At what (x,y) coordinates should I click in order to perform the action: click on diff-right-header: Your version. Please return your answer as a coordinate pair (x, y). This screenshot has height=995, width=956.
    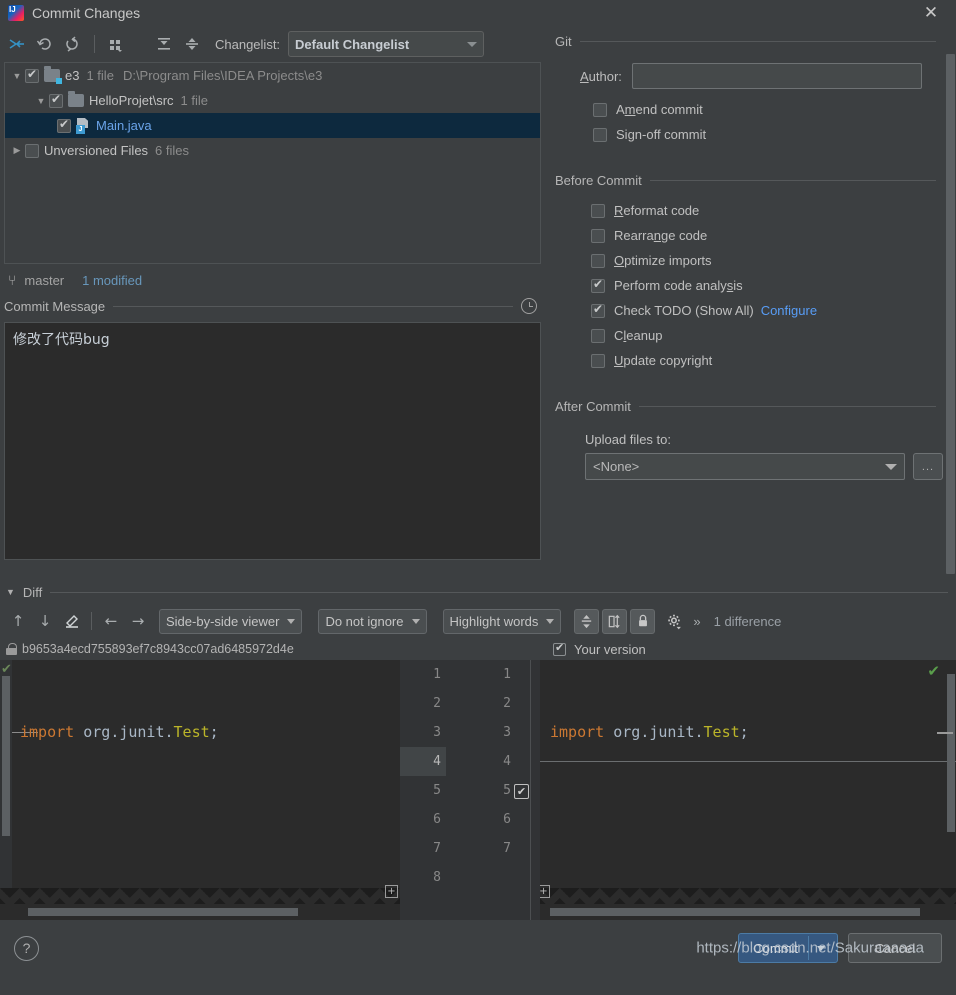
    Looking at the image, I should click on (750, 649).